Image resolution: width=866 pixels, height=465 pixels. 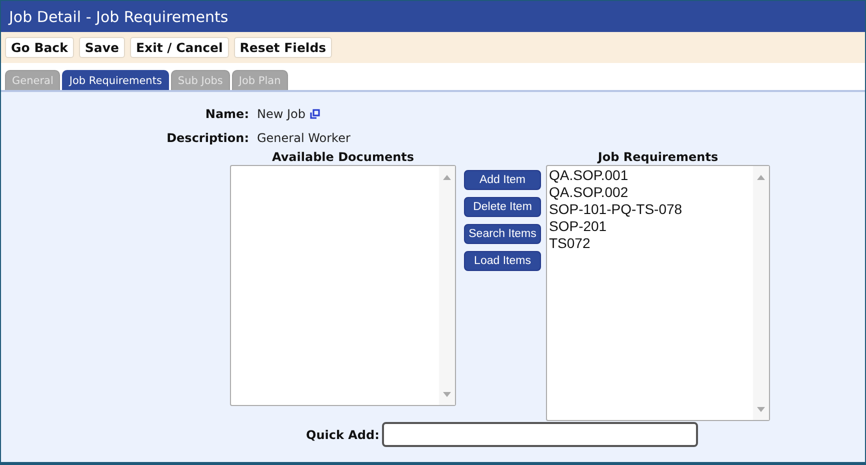 I want to click on field-label: Quick Add:, so click(x=343, y=435).